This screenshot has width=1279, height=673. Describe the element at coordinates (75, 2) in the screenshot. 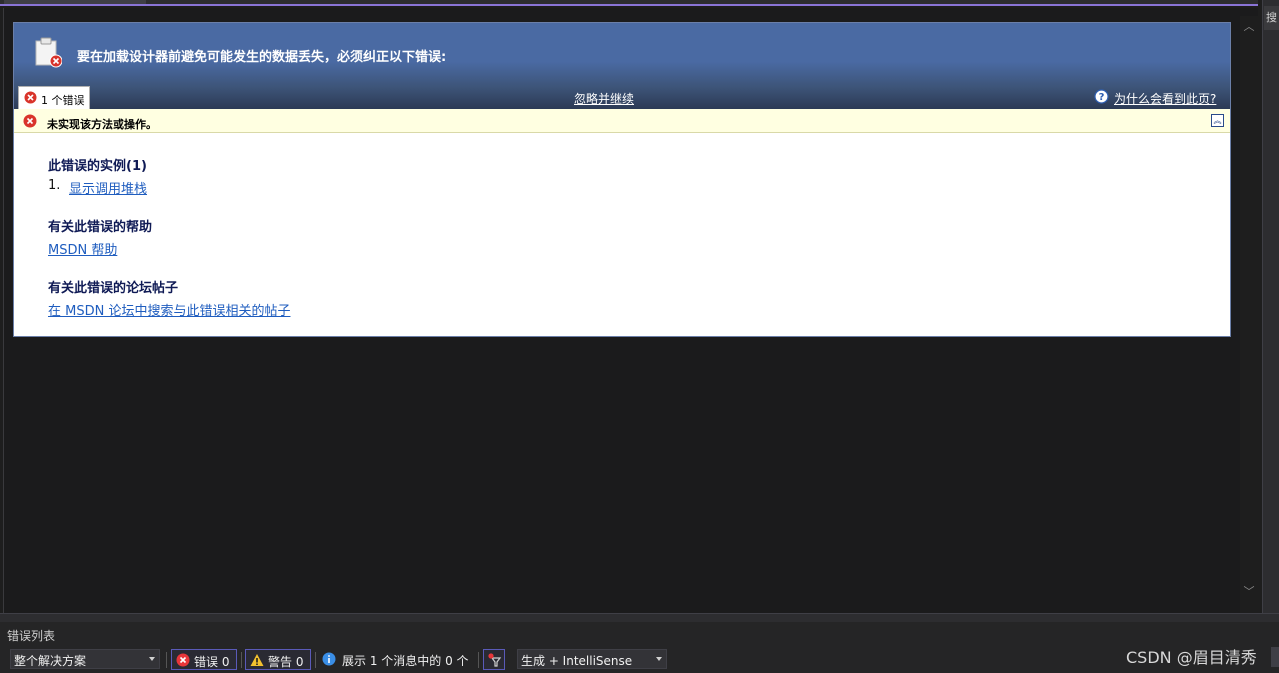

I see `document-tab-designer` at that location.